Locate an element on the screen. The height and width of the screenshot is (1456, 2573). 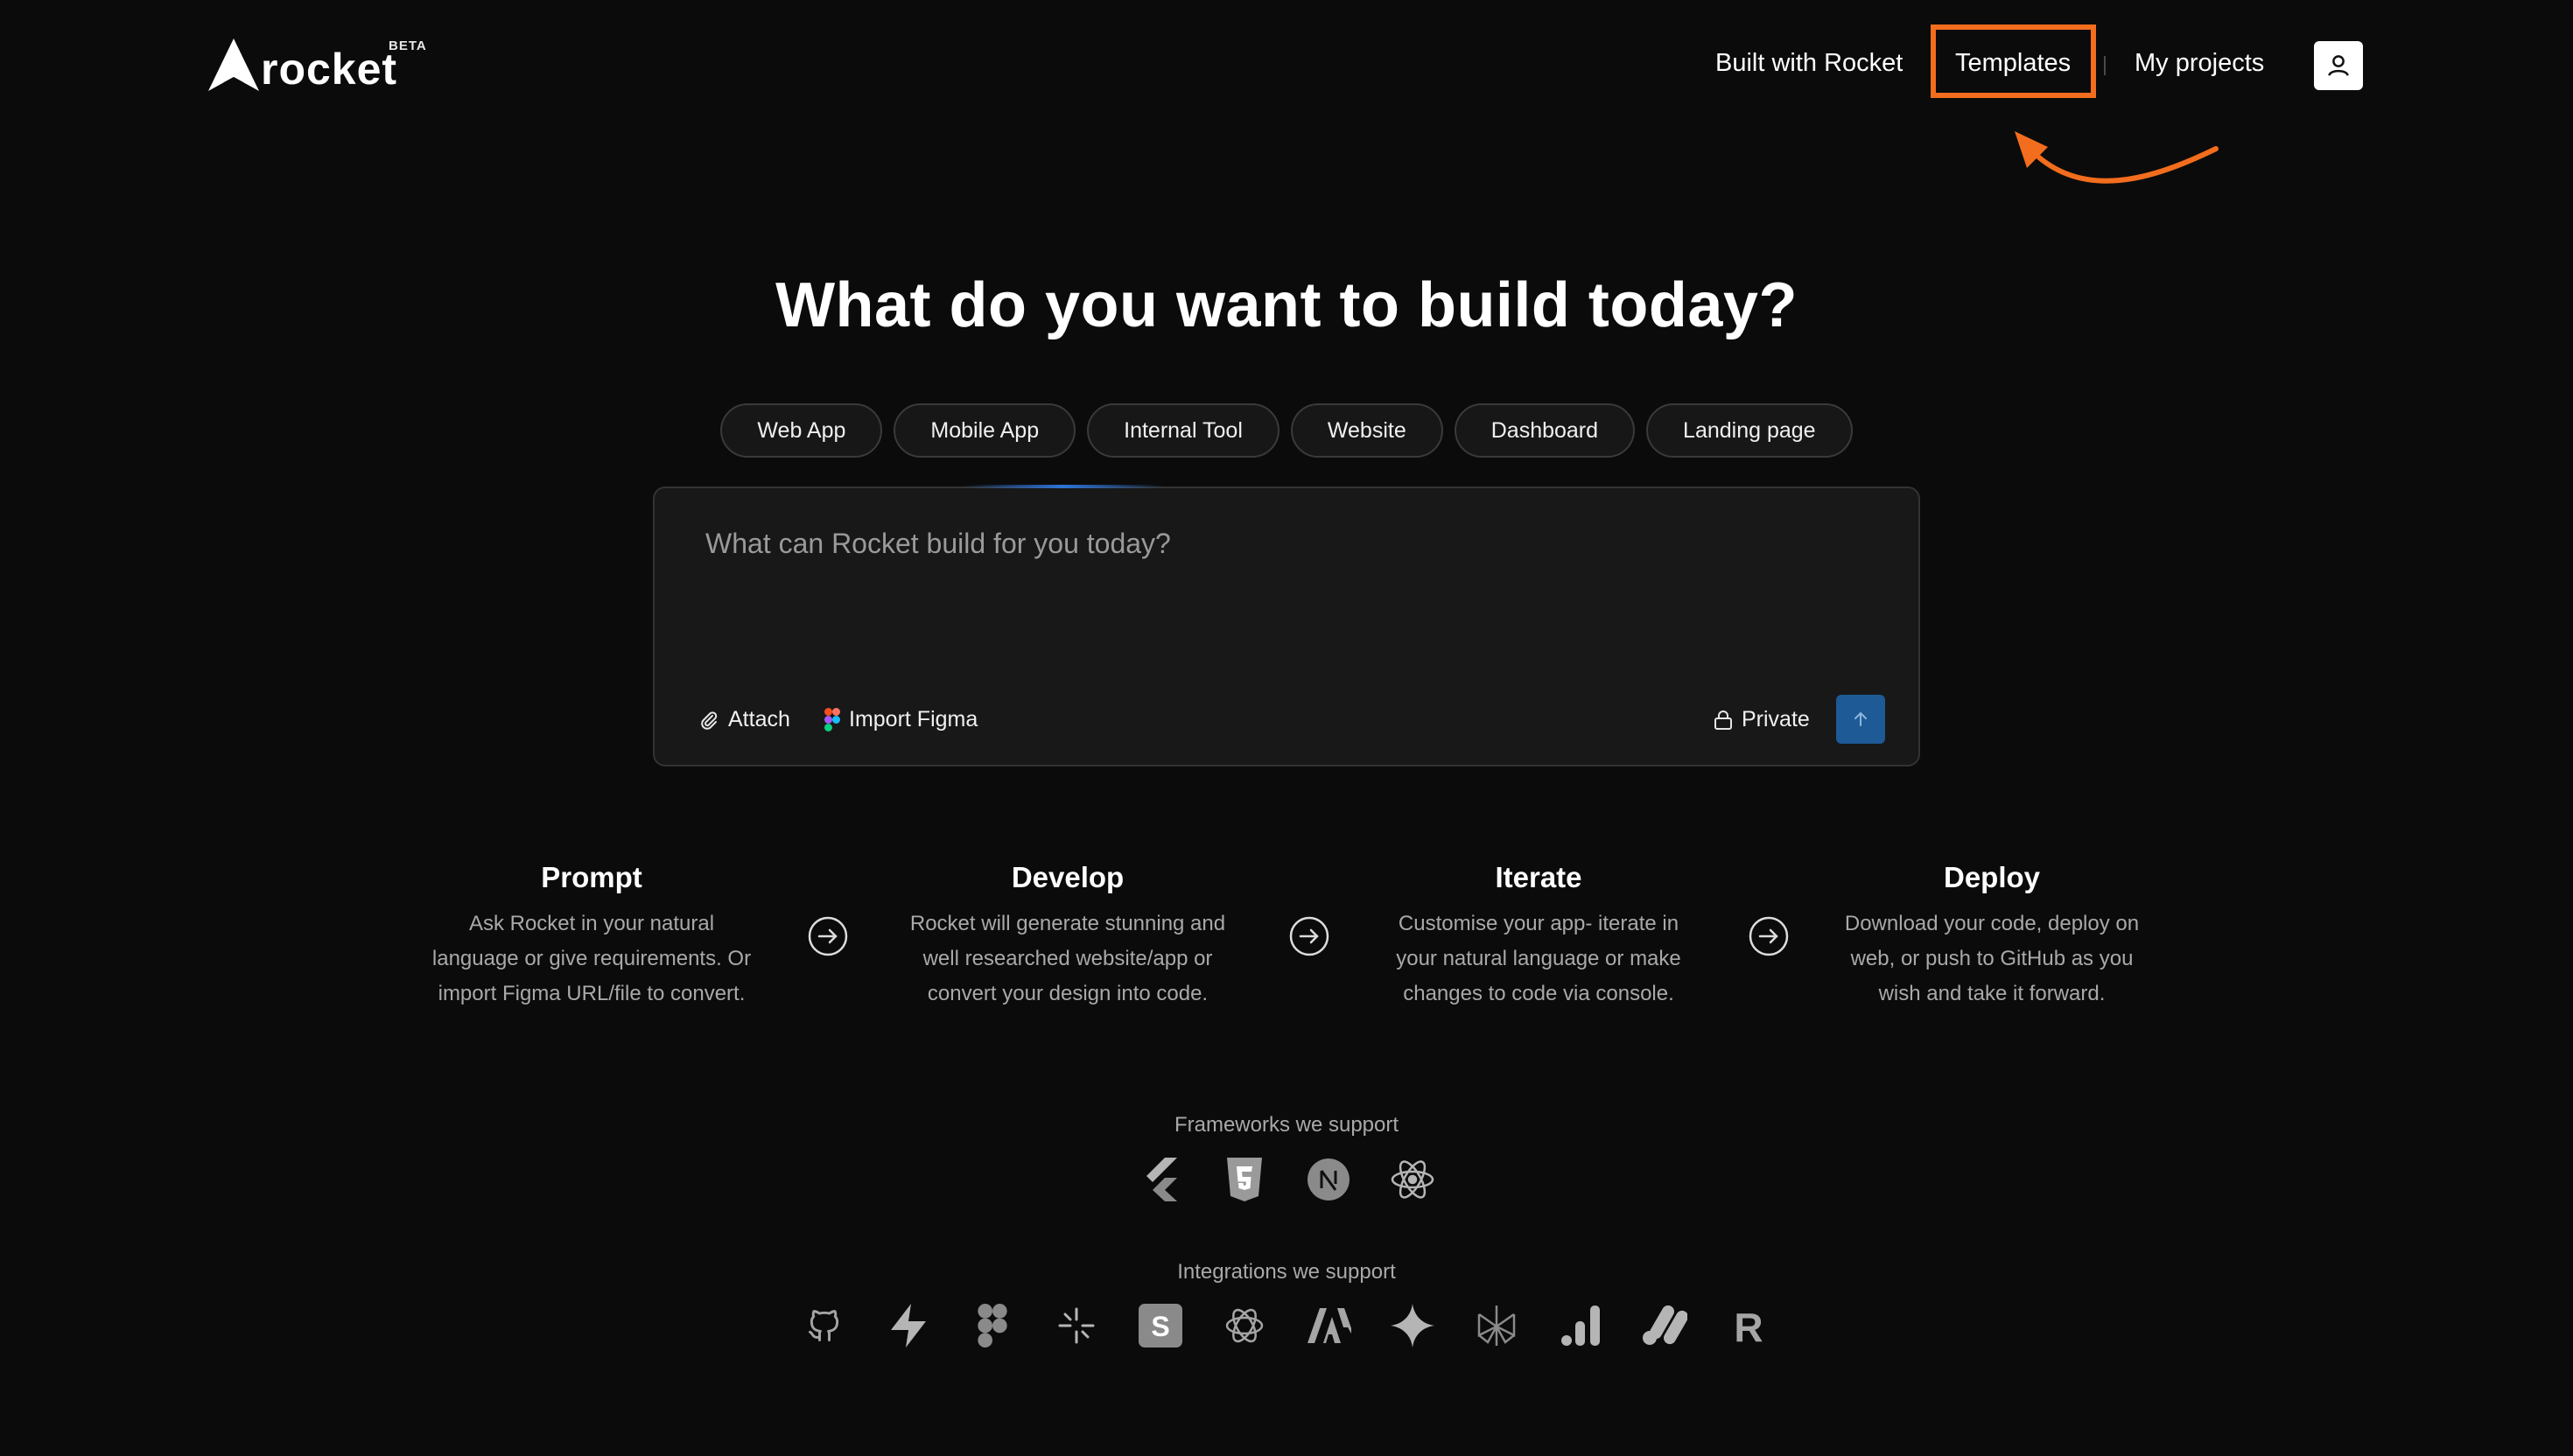
nav-divider is located at coordinates (2105, 65).